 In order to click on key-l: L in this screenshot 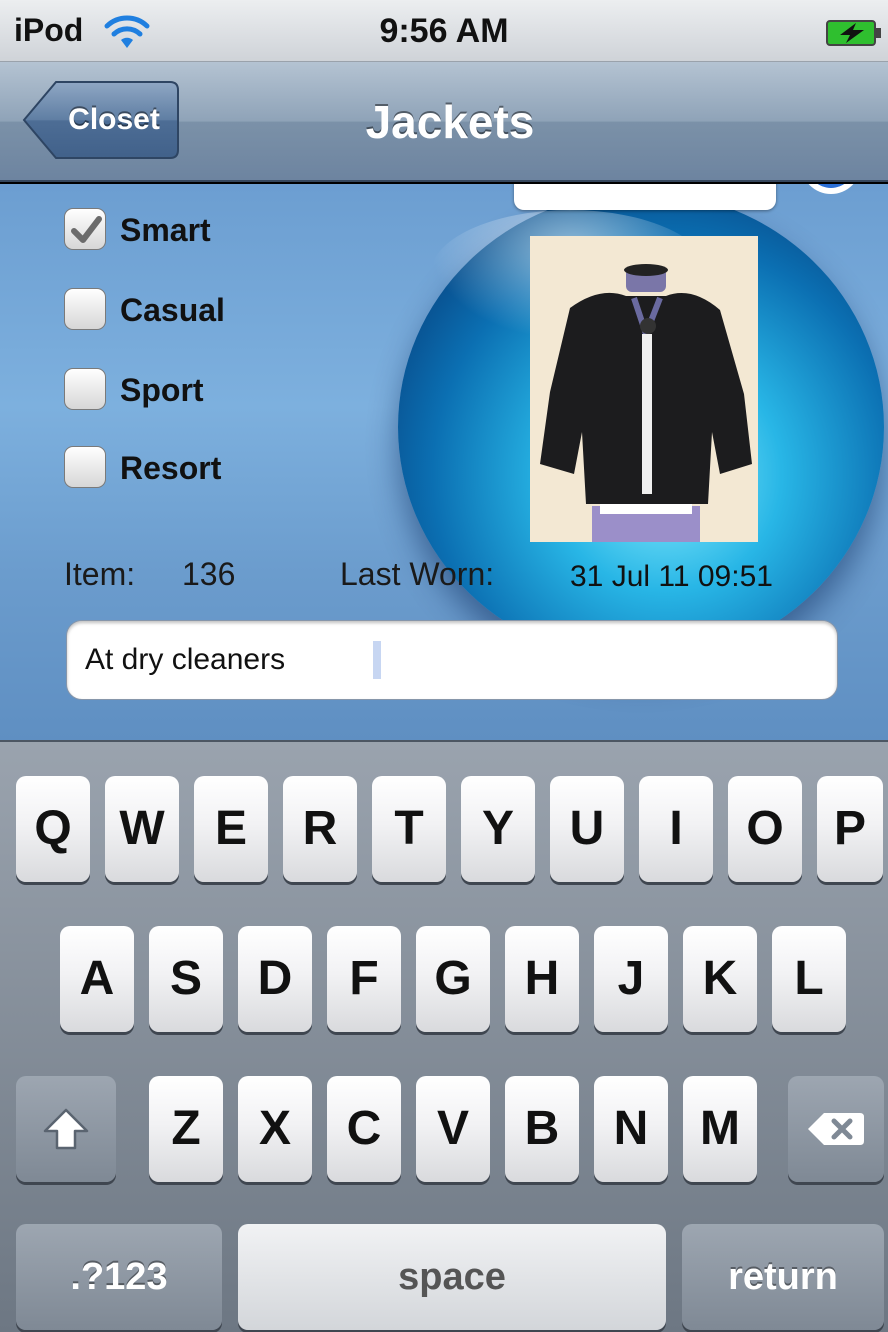, I will do `click(809, 979)`.